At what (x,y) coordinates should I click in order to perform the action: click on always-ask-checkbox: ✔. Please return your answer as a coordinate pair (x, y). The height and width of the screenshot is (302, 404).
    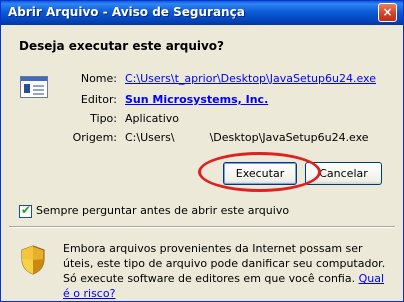
    Looking at the image, I should click on (25, 210).